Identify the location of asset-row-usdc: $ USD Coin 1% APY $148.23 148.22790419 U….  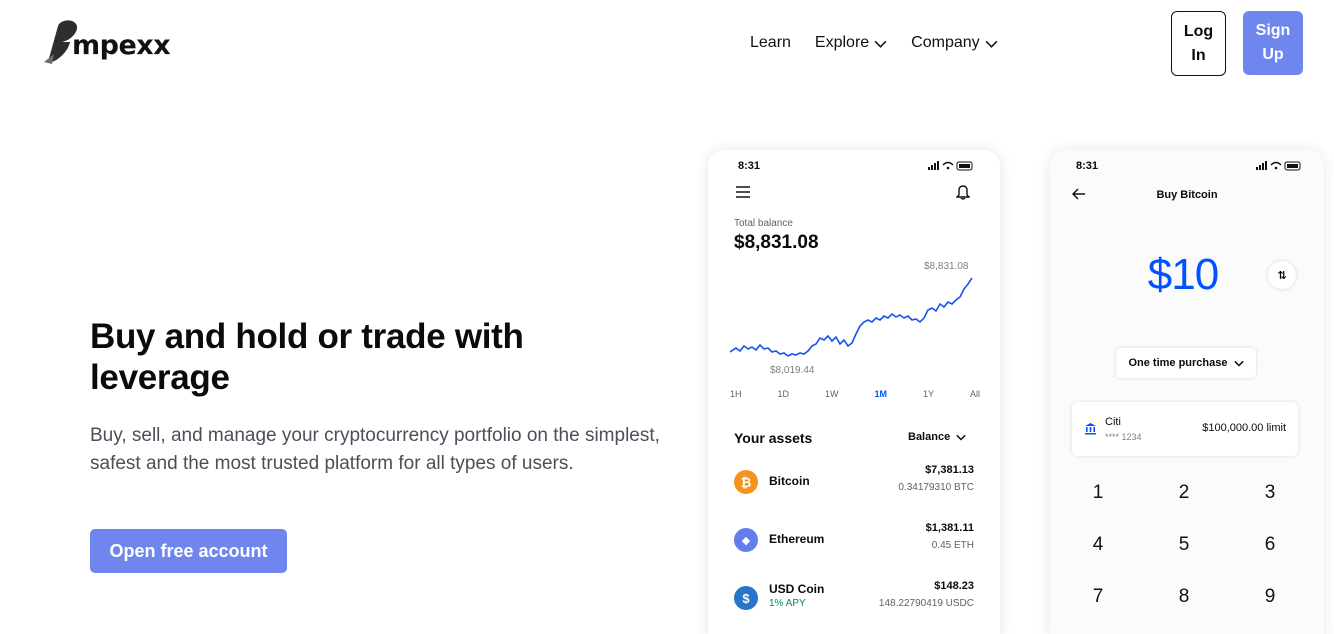
(854, 598).